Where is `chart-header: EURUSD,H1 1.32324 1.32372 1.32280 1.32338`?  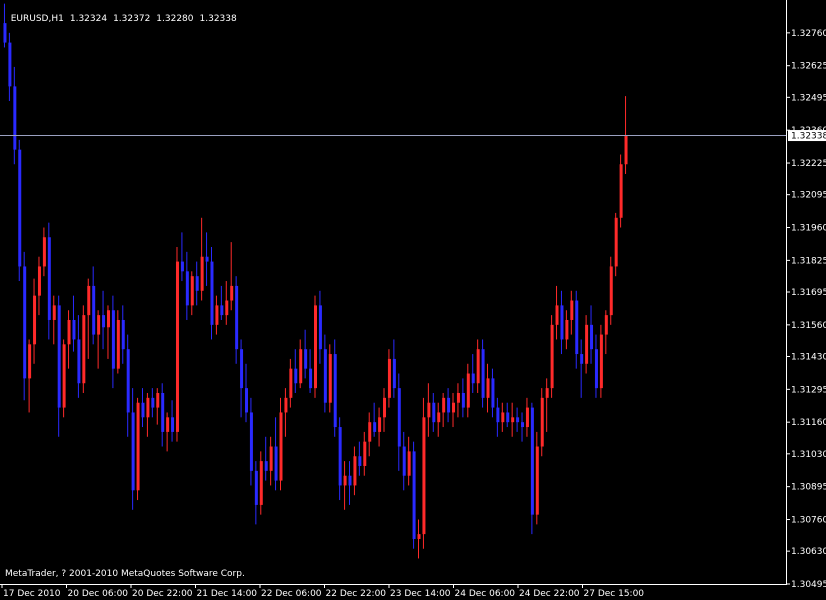
chart-header: EURUSD,H1 1.32324 1.32372 1.32280 1.32338 is located at coordinates (124, 14).